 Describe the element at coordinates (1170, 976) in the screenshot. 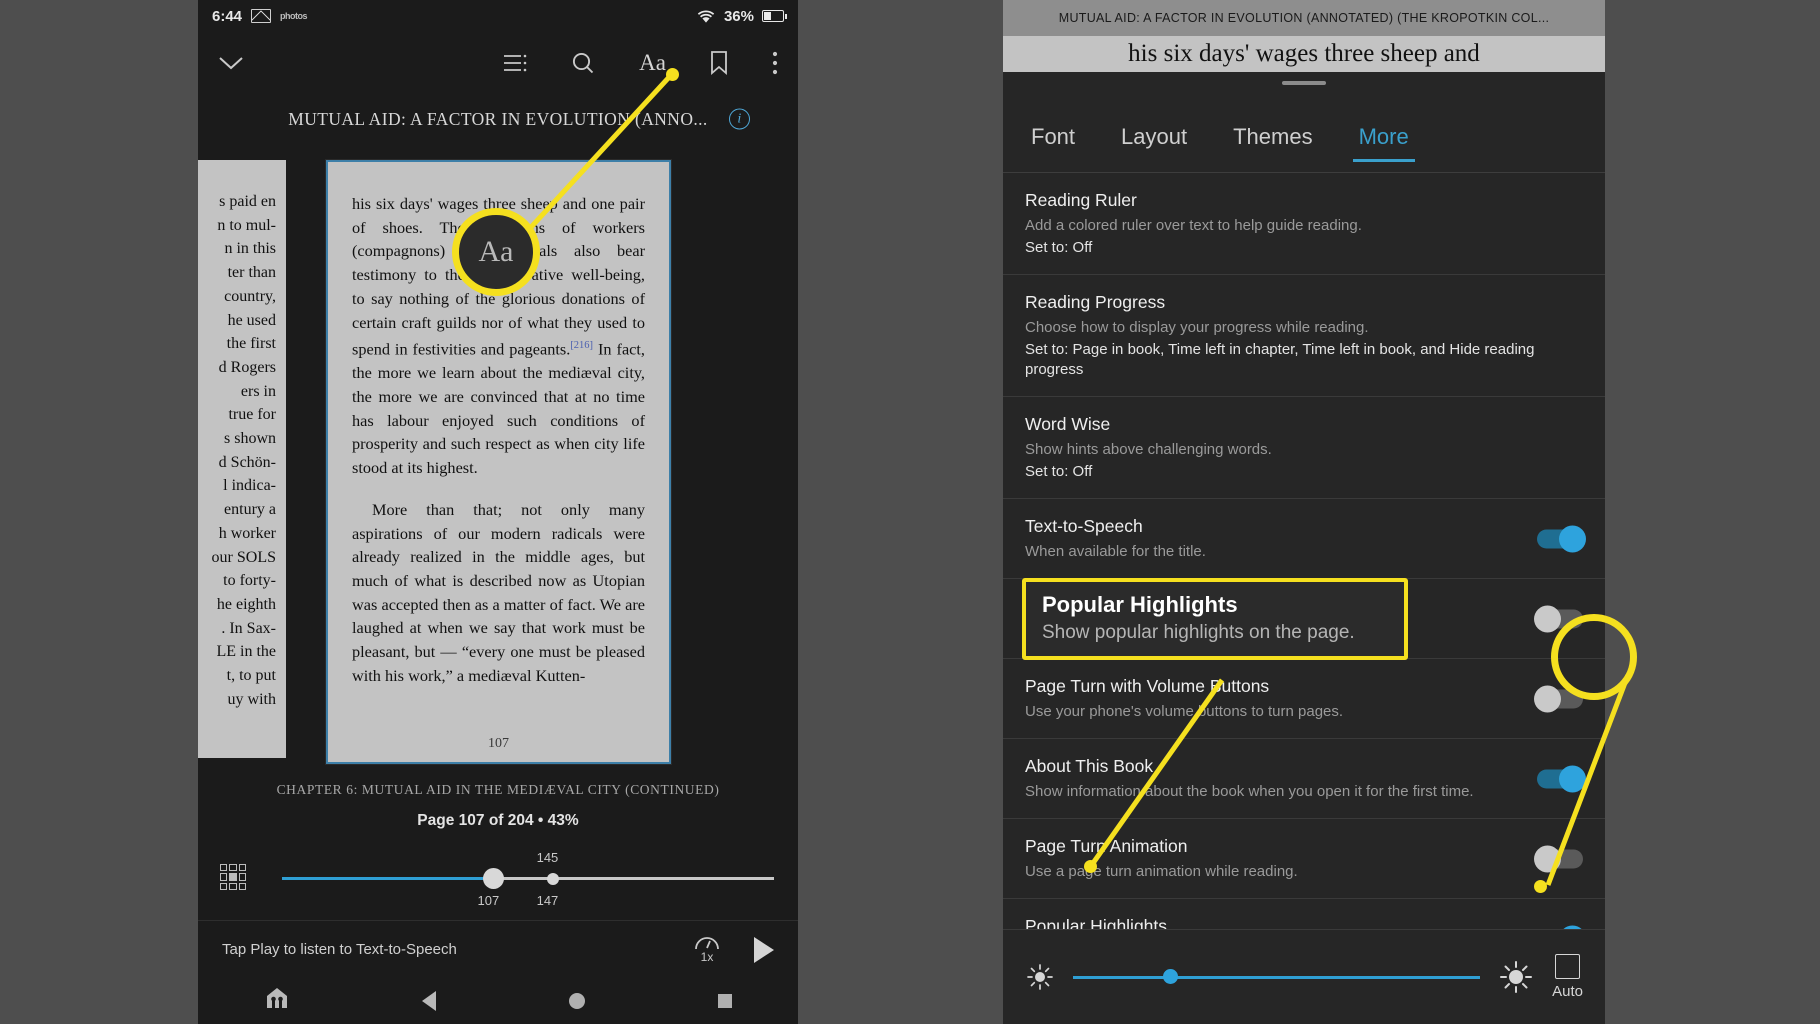

I see `brightness-slider-thumb` at that location.